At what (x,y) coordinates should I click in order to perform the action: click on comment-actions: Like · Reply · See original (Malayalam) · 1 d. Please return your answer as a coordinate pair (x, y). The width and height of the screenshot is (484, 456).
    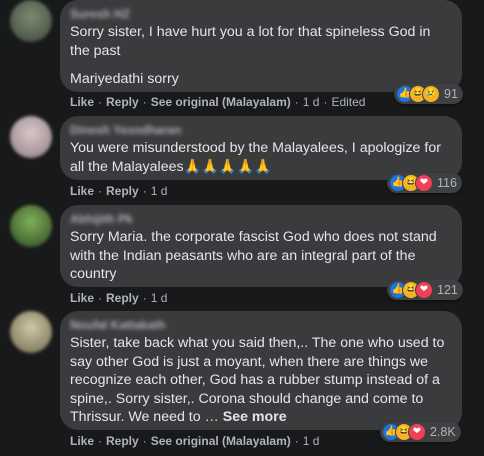
    Looking at the image, I should click on (194, 441).